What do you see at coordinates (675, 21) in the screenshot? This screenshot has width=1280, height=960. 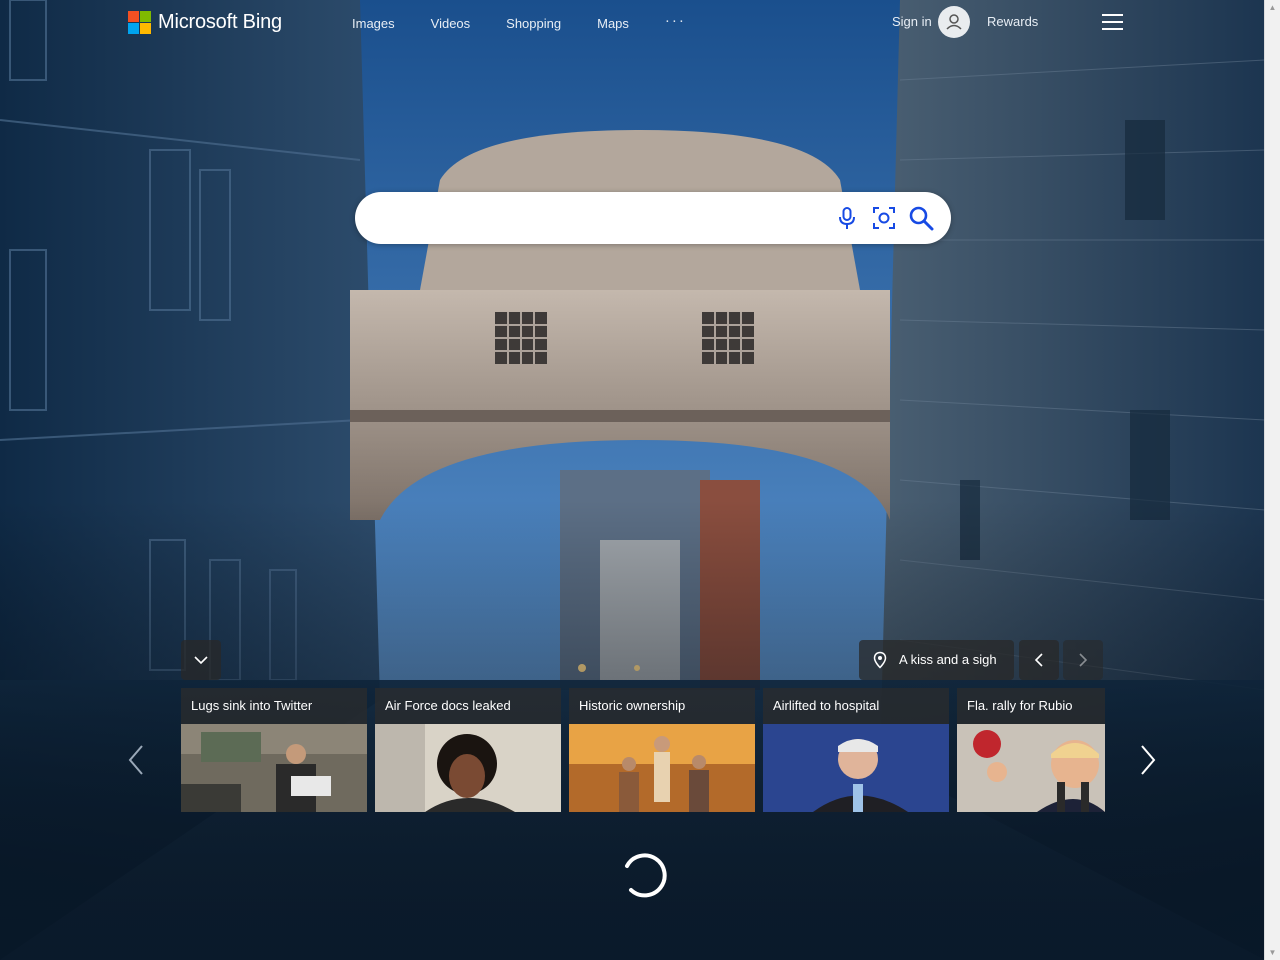 I see `more-menu-button: ···` at bounding box center [675, 21].